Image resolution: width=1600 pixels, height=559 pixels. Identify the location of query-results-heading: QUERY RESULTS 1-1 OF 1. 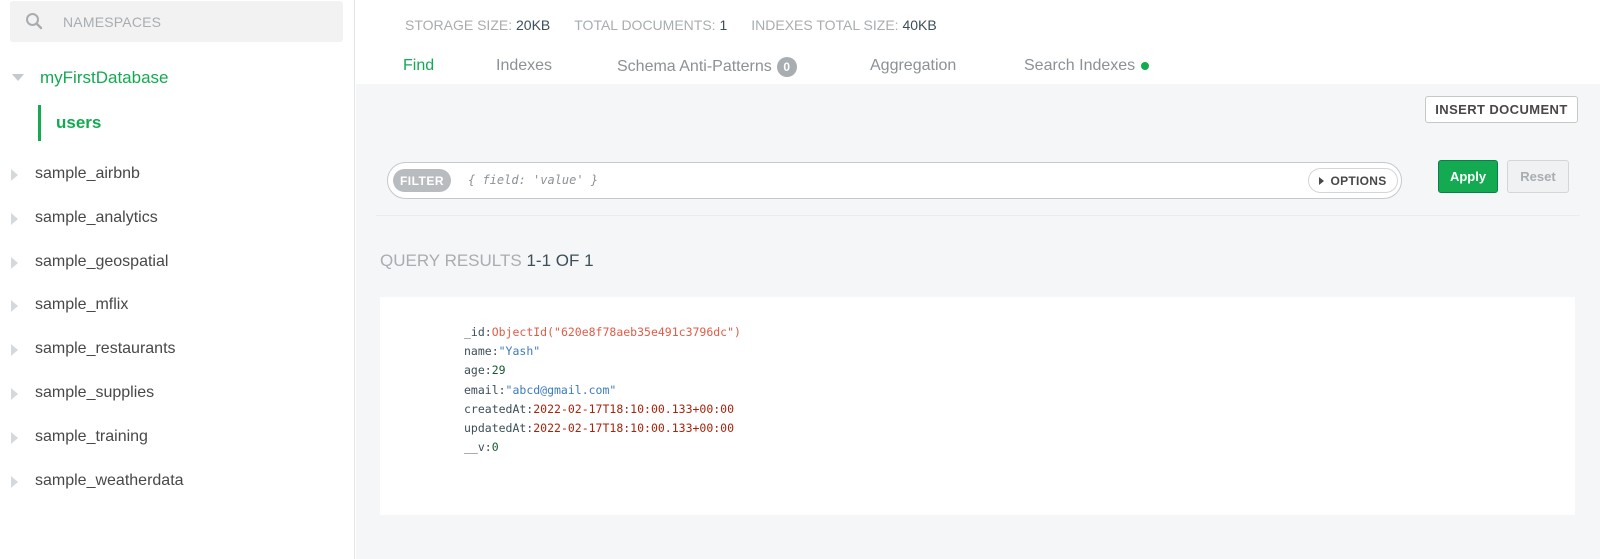
(487, 261).